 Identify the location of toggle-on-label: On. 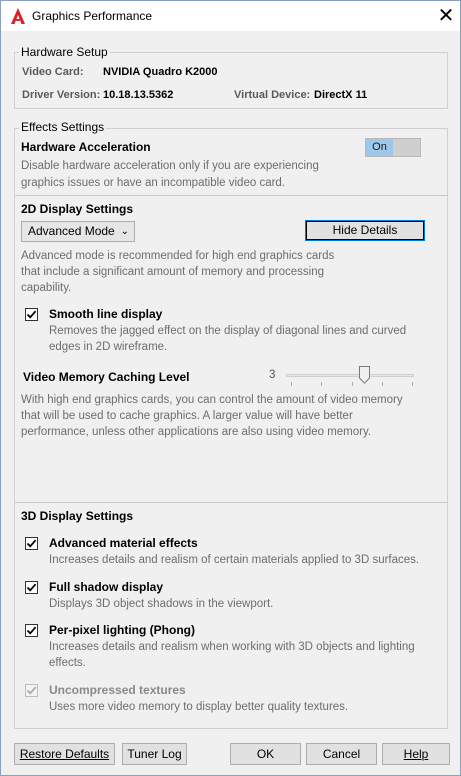
(379, 147).